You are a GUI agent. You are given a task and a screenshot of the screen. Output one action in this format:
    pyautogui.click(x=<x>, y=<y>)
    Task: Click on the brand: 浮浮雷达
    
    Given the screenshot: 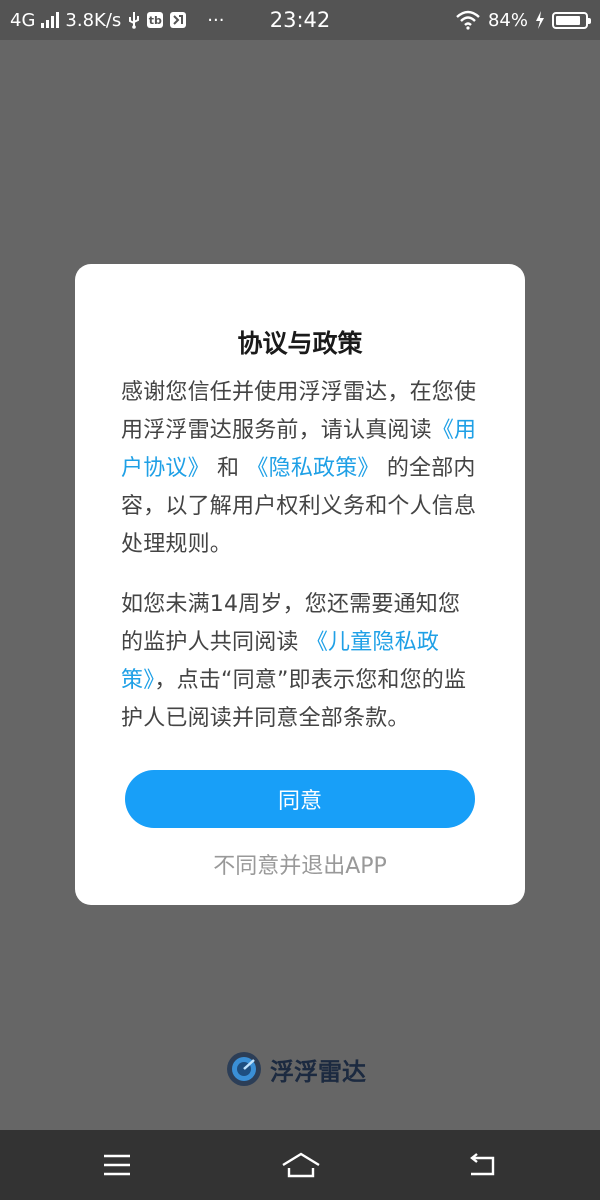 What is the action you would take?
    pyautogui.click(x=296, y=1069)
    